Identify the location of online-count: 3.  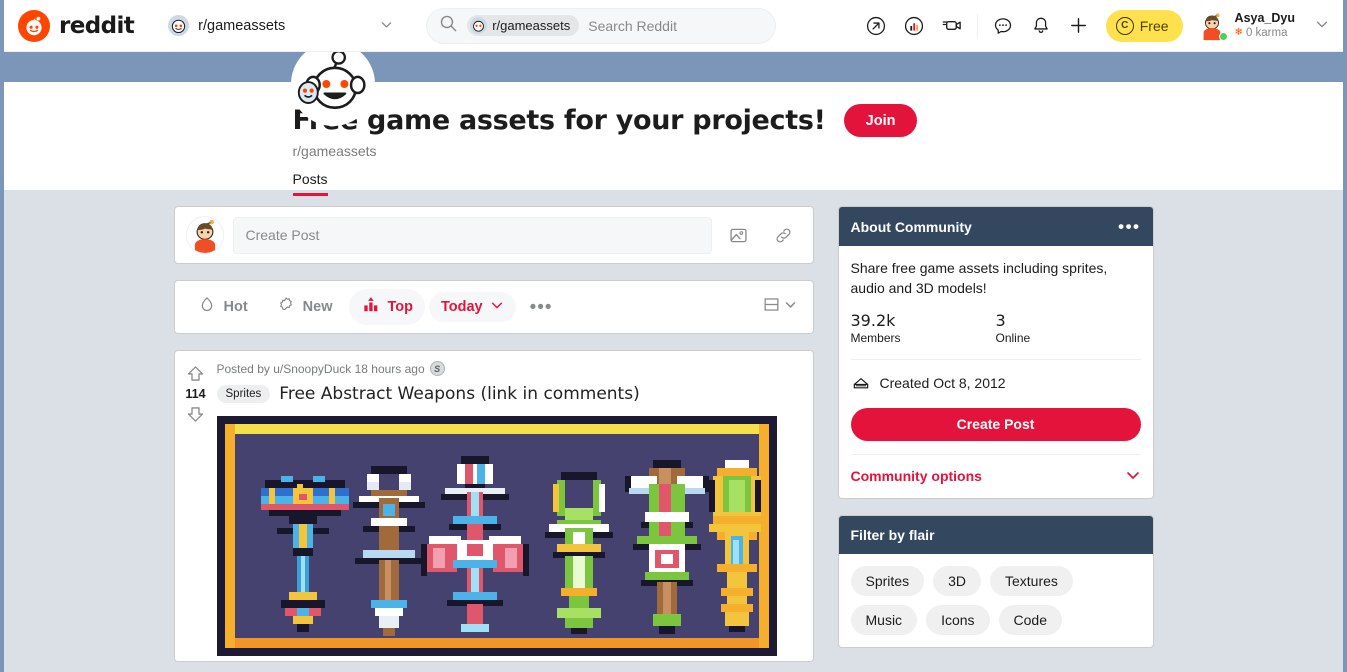
(1000, 320).